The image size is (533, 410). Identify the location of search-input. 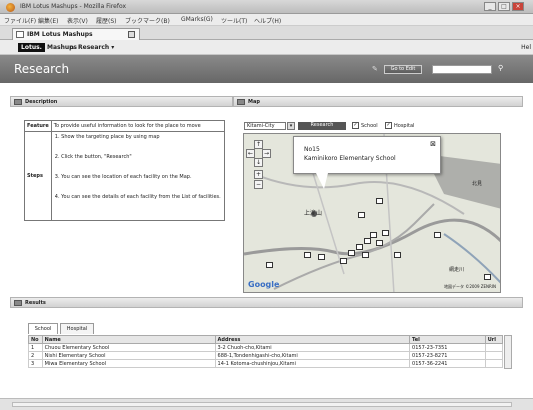
(462, 69).